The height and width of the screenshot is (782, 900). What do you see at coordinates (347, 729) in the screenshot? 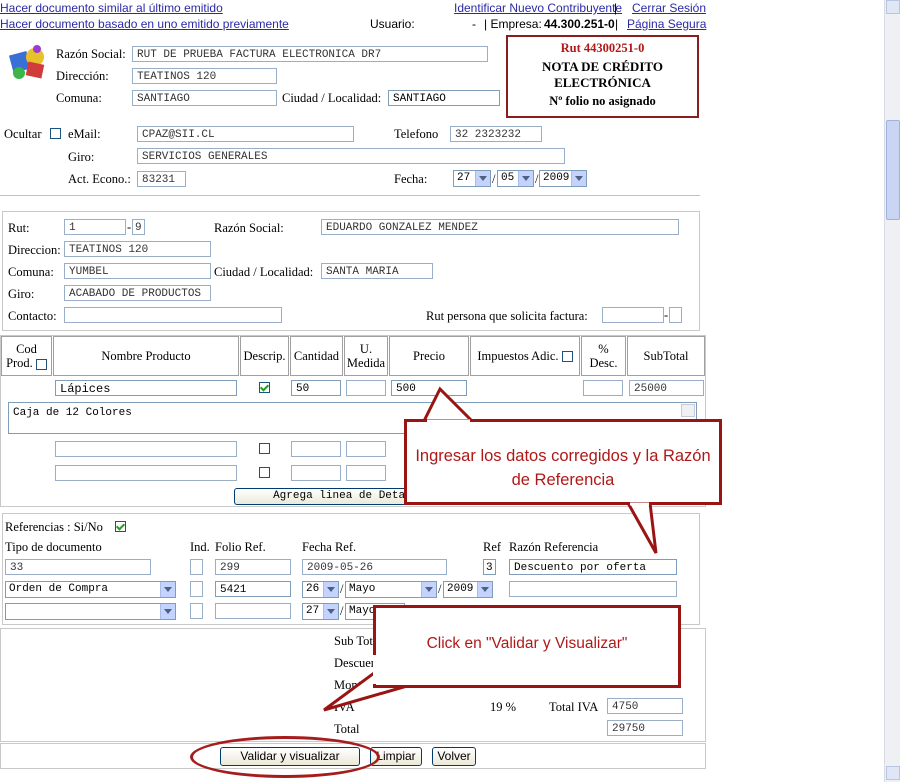
I see `total-label: Total` at bounding box center [347, 729].